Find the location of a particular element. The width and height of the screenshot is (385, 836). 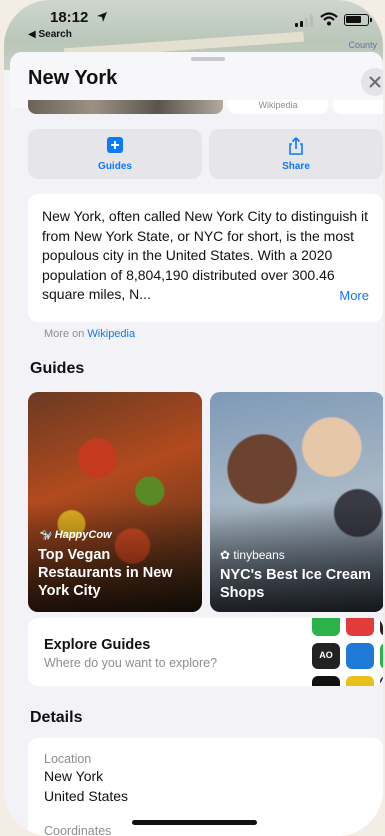

close-button is located at coordinates (372, 82).